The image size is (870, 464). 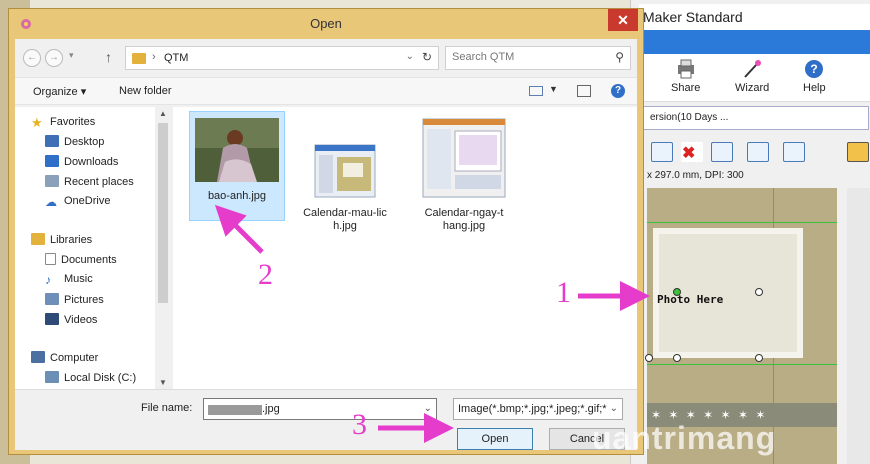 What do you see at coordinates (684, 438) in the screenshot?
I see `watermark: uantrimang` at bounding box center [684, 438].